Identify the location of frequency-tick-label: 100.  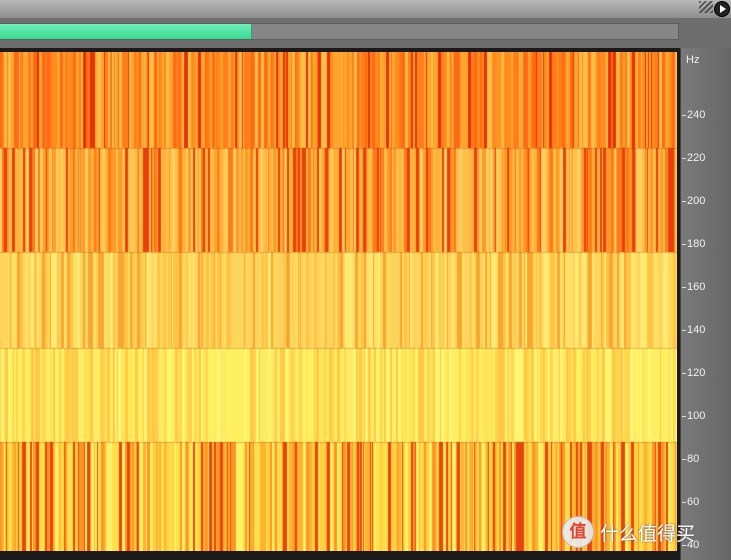
(696, 416).